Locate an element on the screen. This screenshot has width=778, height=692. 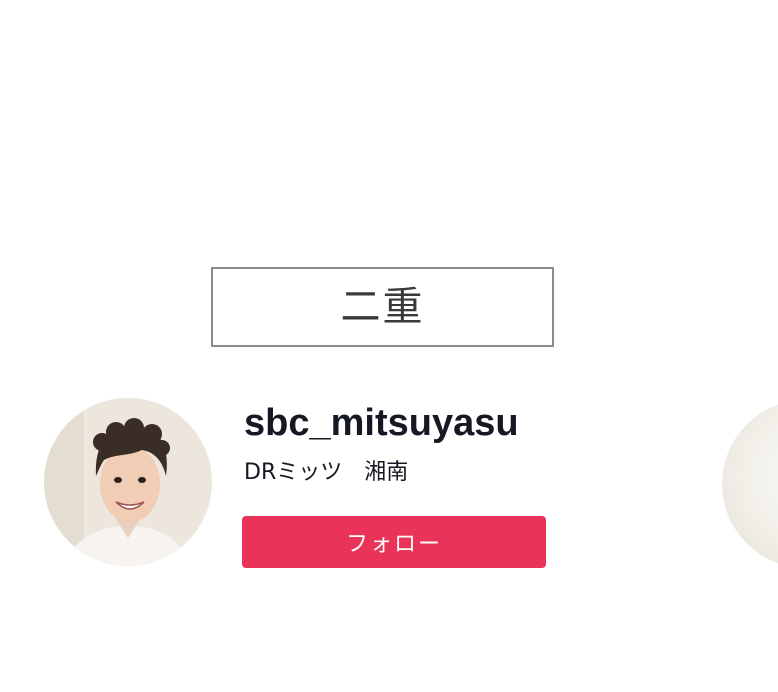
follow-button: フォロー is located at coordinates (394, 542).